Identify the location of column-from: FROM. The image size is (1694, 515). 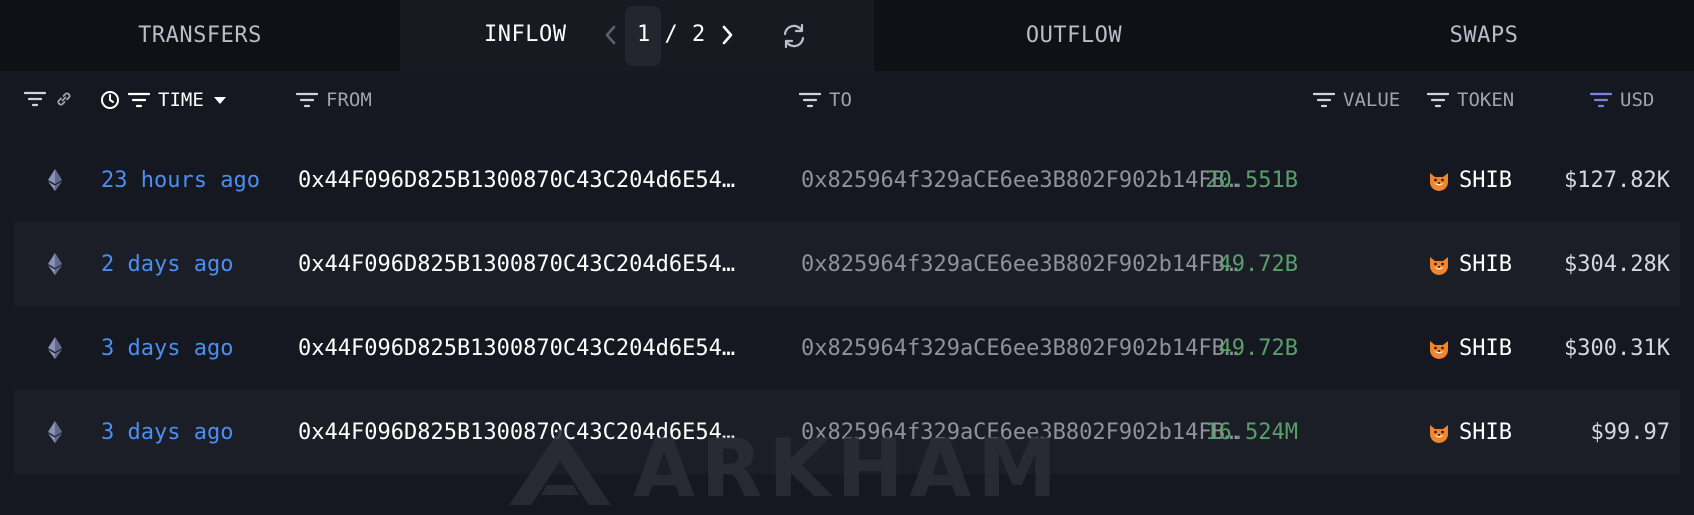
(334, 100).